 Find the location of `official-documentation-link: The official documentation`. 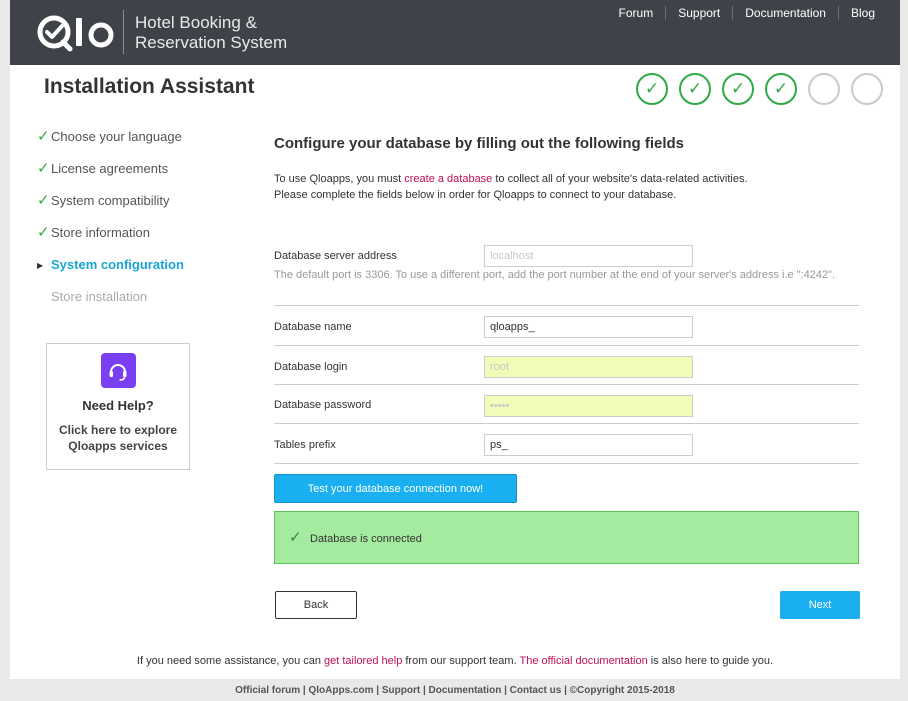

official-documentation-link: The official documentation is located at coordinates (584, 661).